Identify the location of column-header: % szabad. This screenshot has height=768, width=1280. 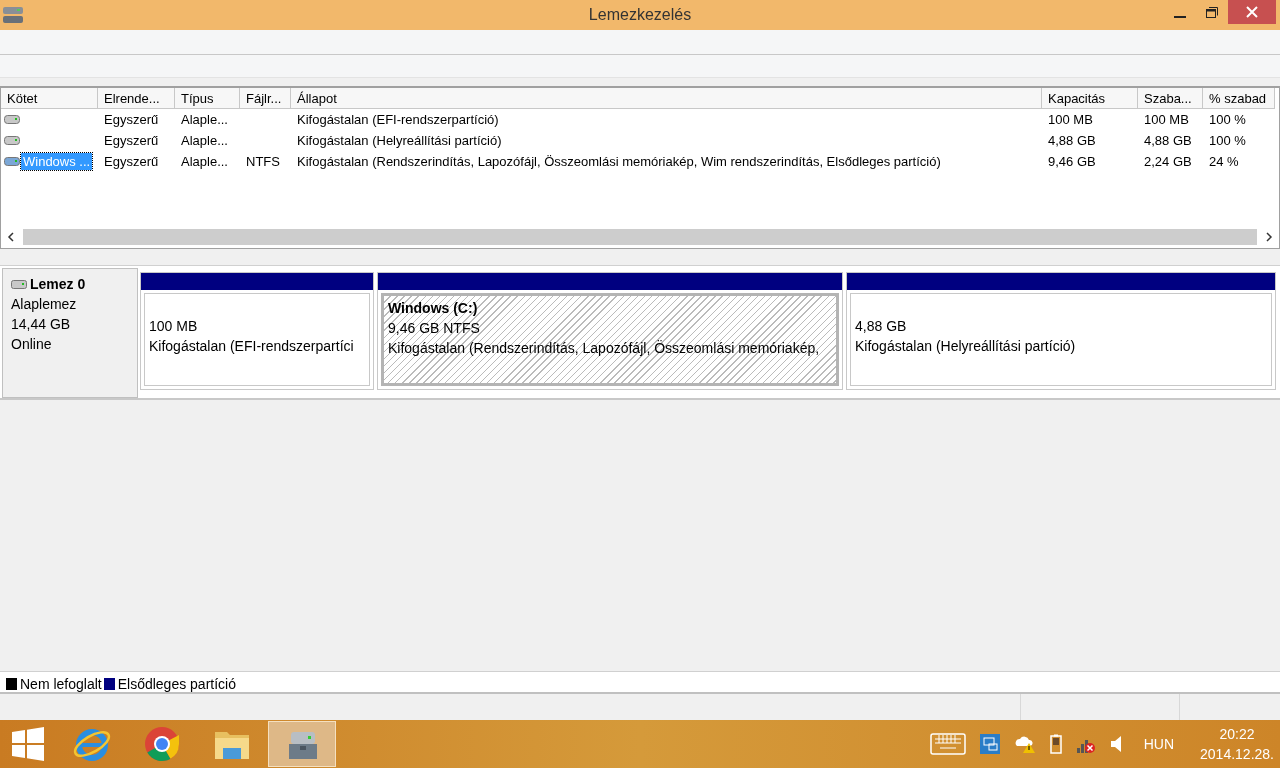
(1239, 98).